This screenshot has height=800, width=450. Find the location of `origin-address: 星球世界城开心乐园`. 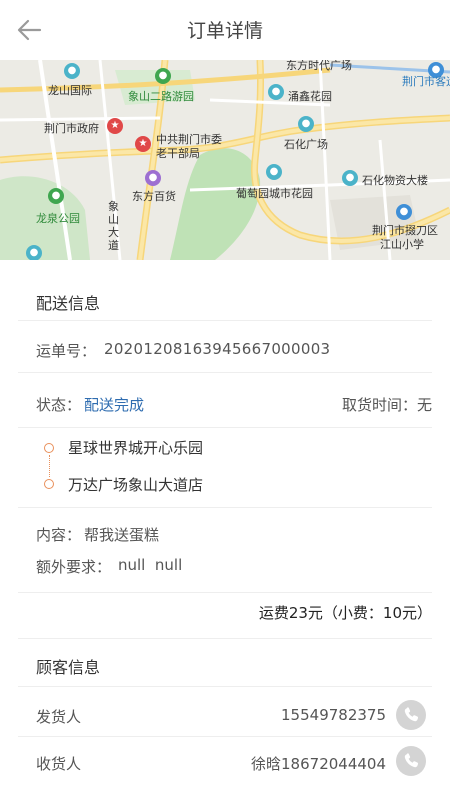

origin-address: 星球世界城开心乐园 is located at coordinates (136, 448).